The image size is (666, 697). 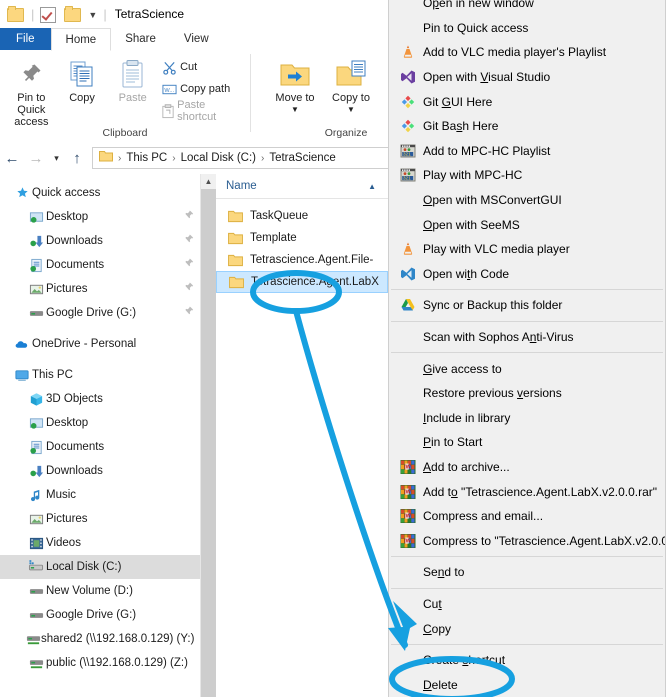 I want to click on paste-button: Paste, so click(x=132, y=79).